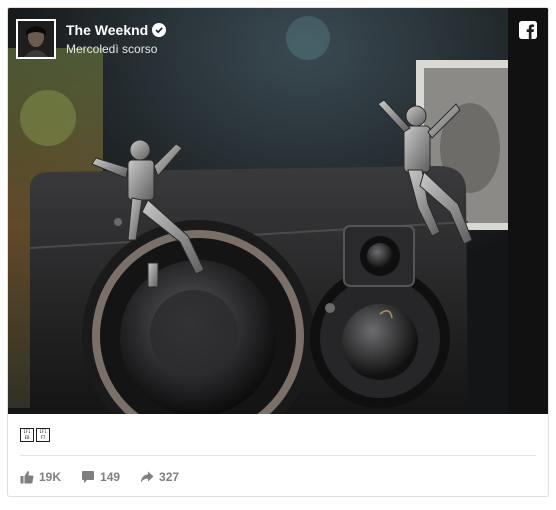  I want to click on comment-bubble-icon, so click(88, 477).